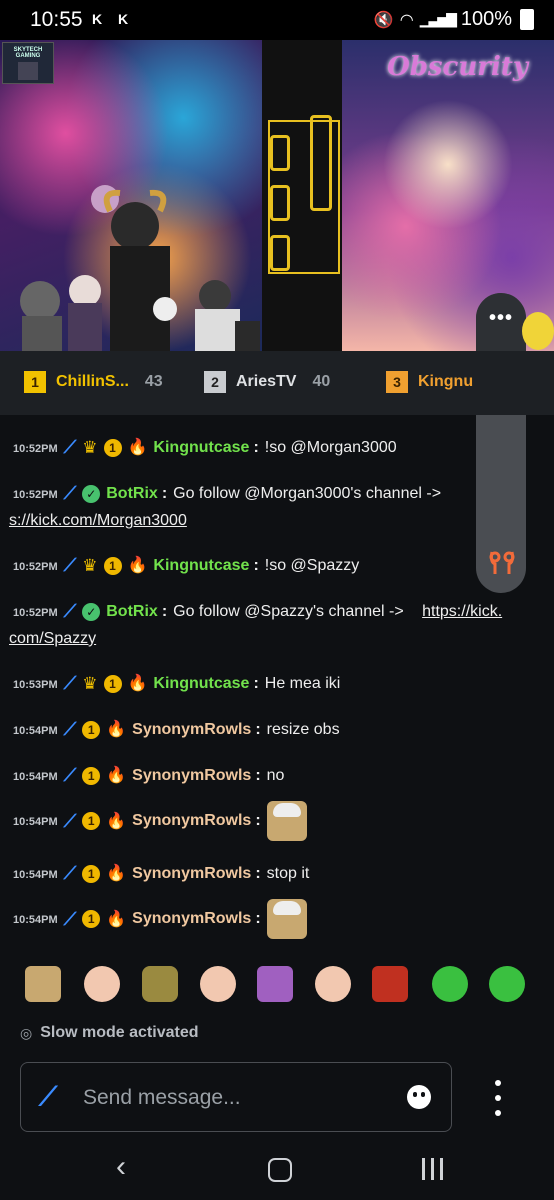 Image resolution: width=554 pixels, height=1200 pixels. I want to click on message-text: !so @Morgan3000, so click(330, 447).